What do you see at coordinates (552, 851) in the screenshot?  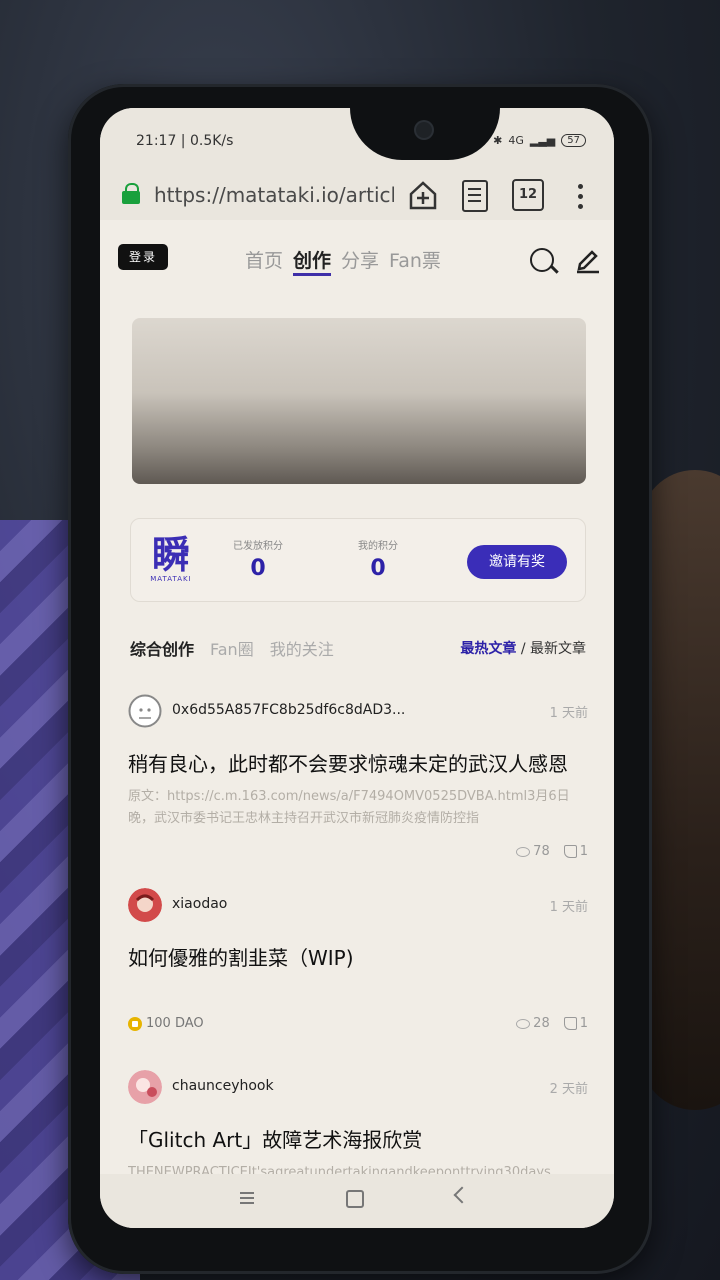 I see `post-stats: 78 1` at bounding box center [552, 851].